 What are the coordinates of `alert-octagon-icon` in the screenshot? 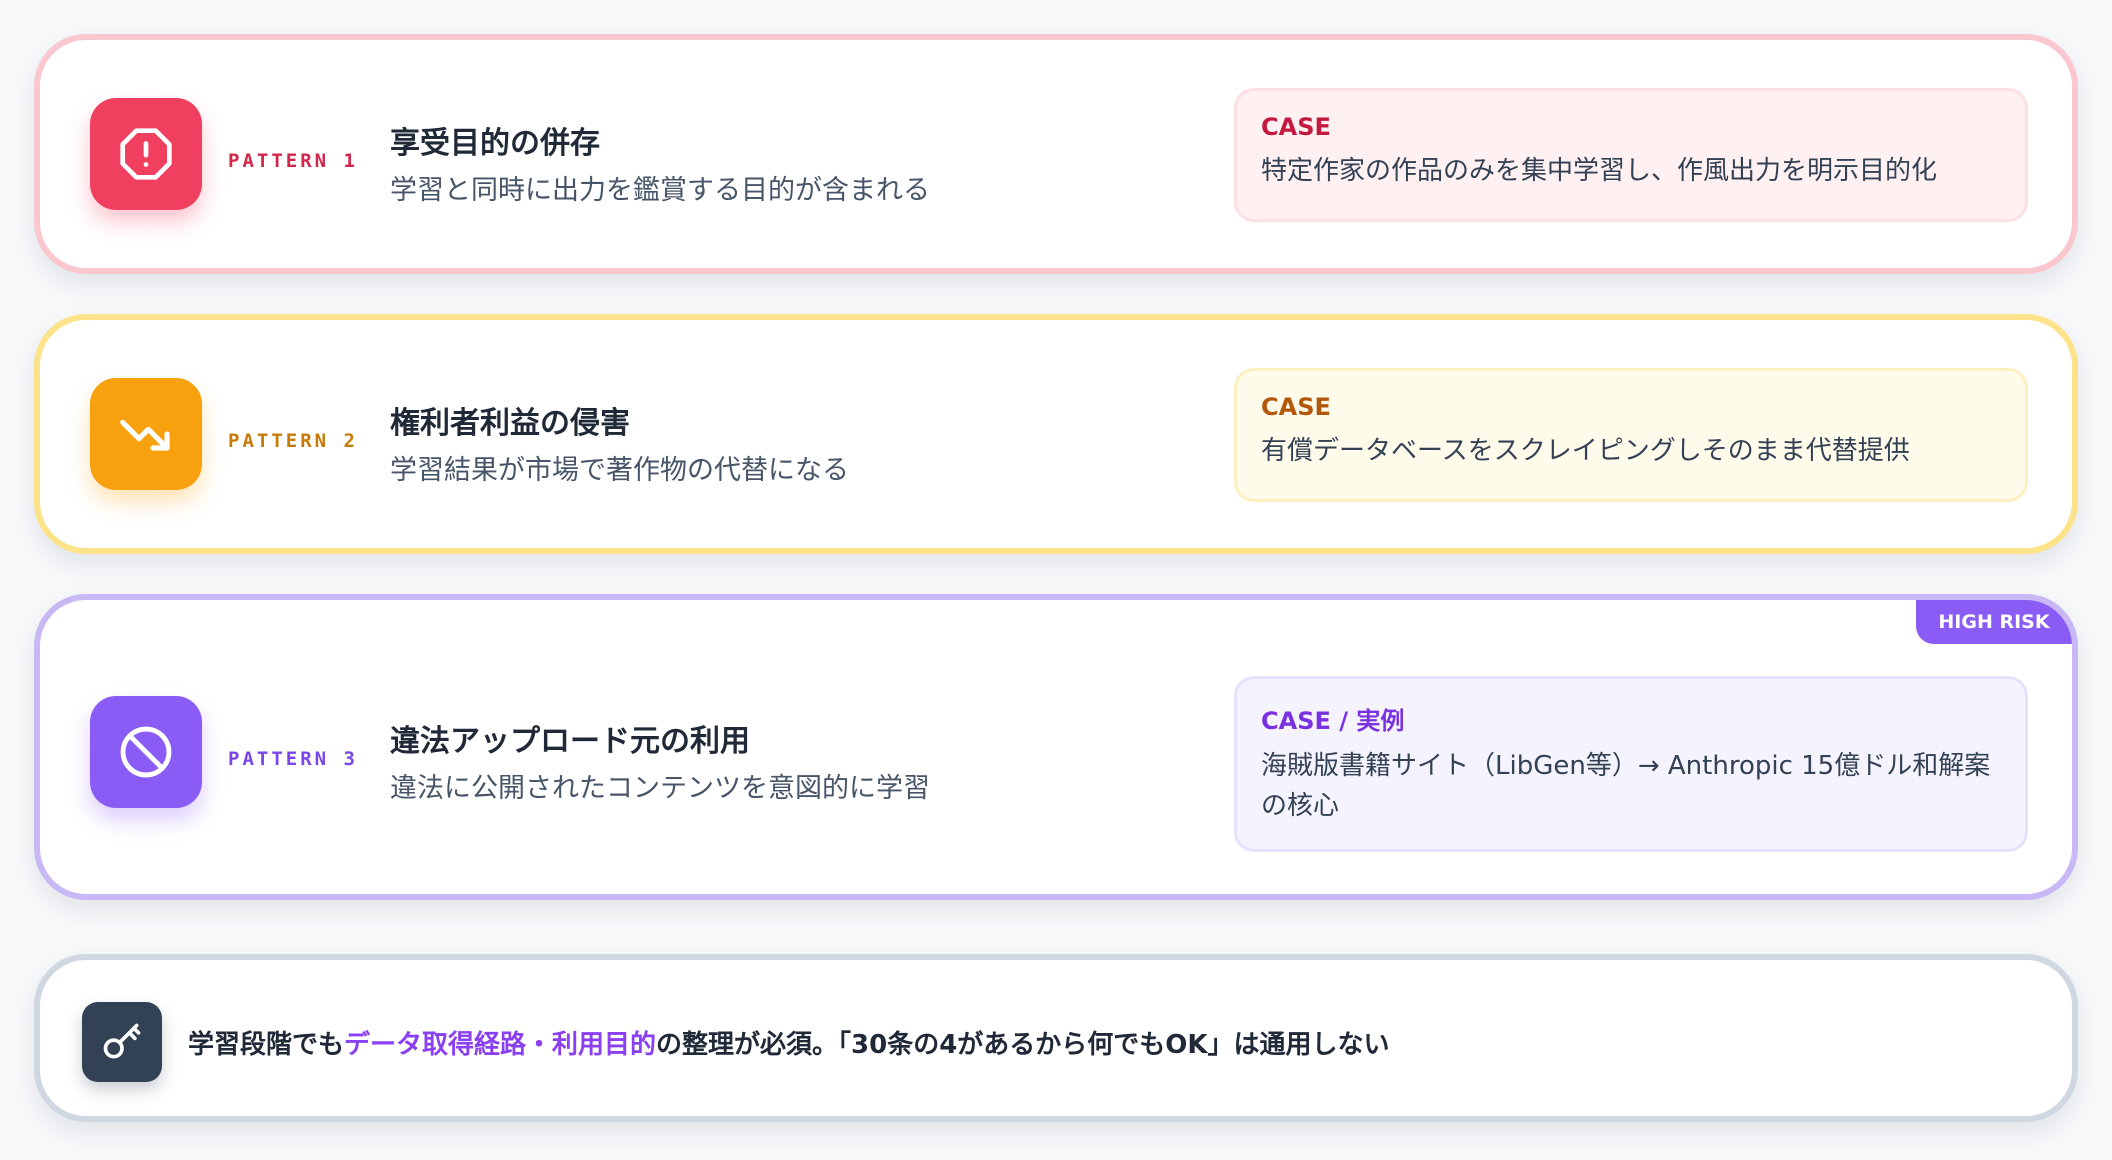 It's located at (146, 154).